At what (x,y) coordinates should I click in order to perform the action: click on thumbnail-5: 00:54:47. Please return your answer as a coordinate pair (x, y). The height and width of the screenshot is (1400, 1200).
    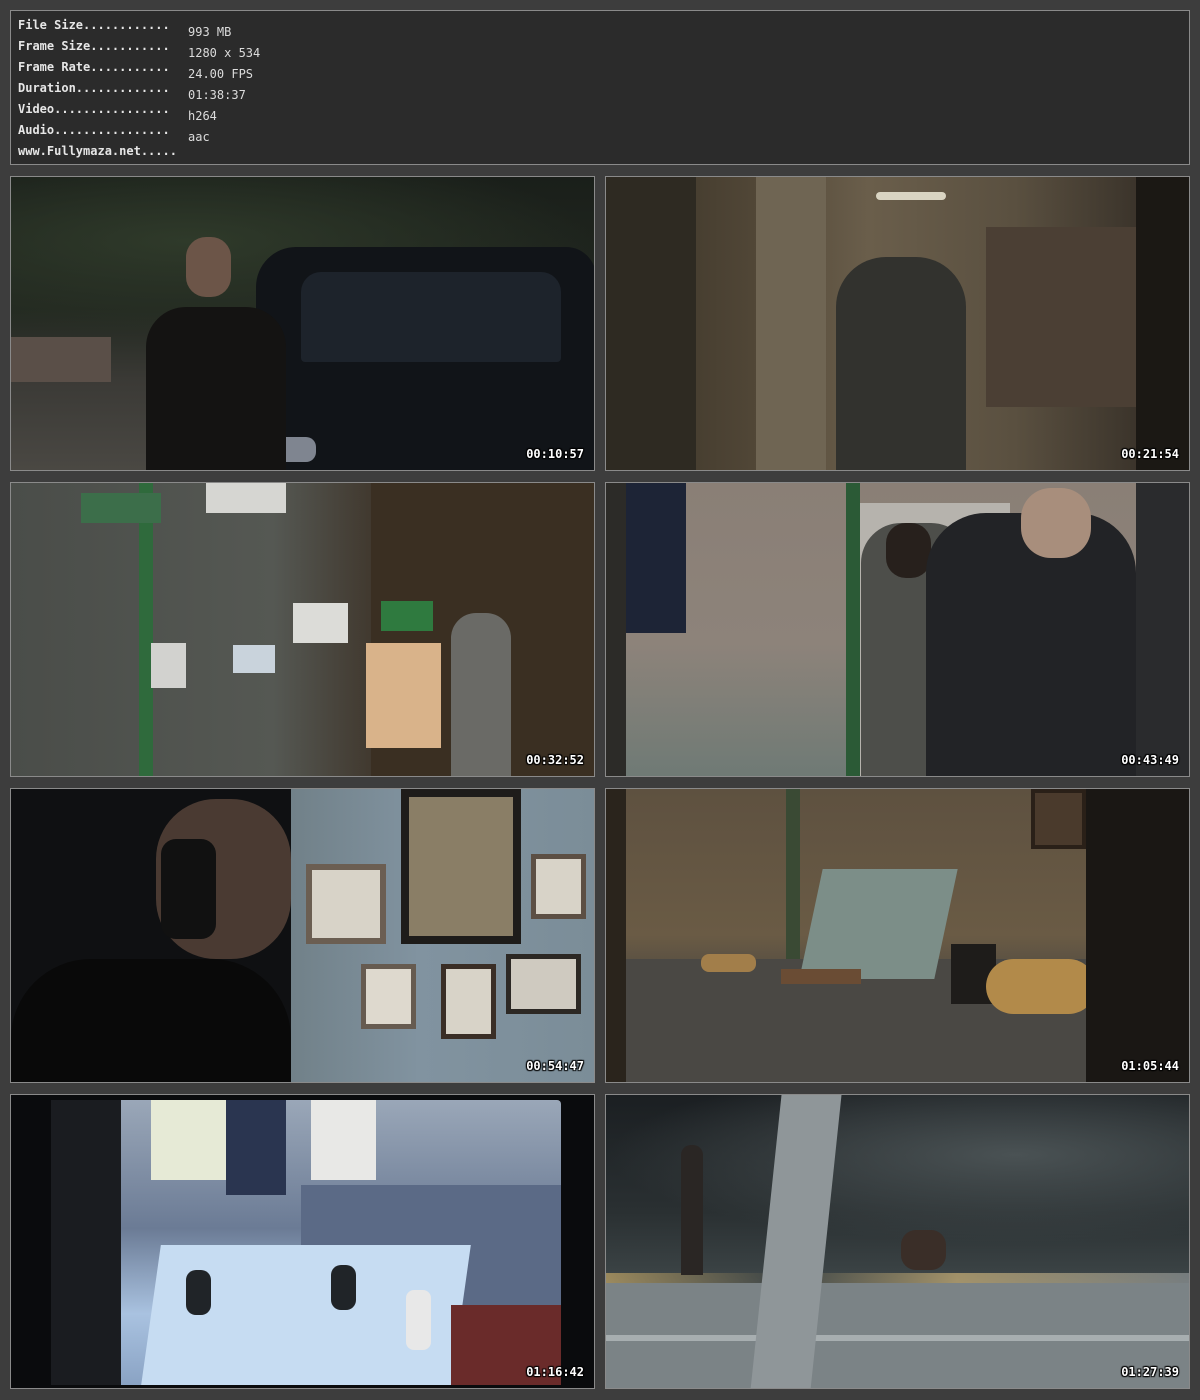
    Looking at the image, I should click on (302, 935).